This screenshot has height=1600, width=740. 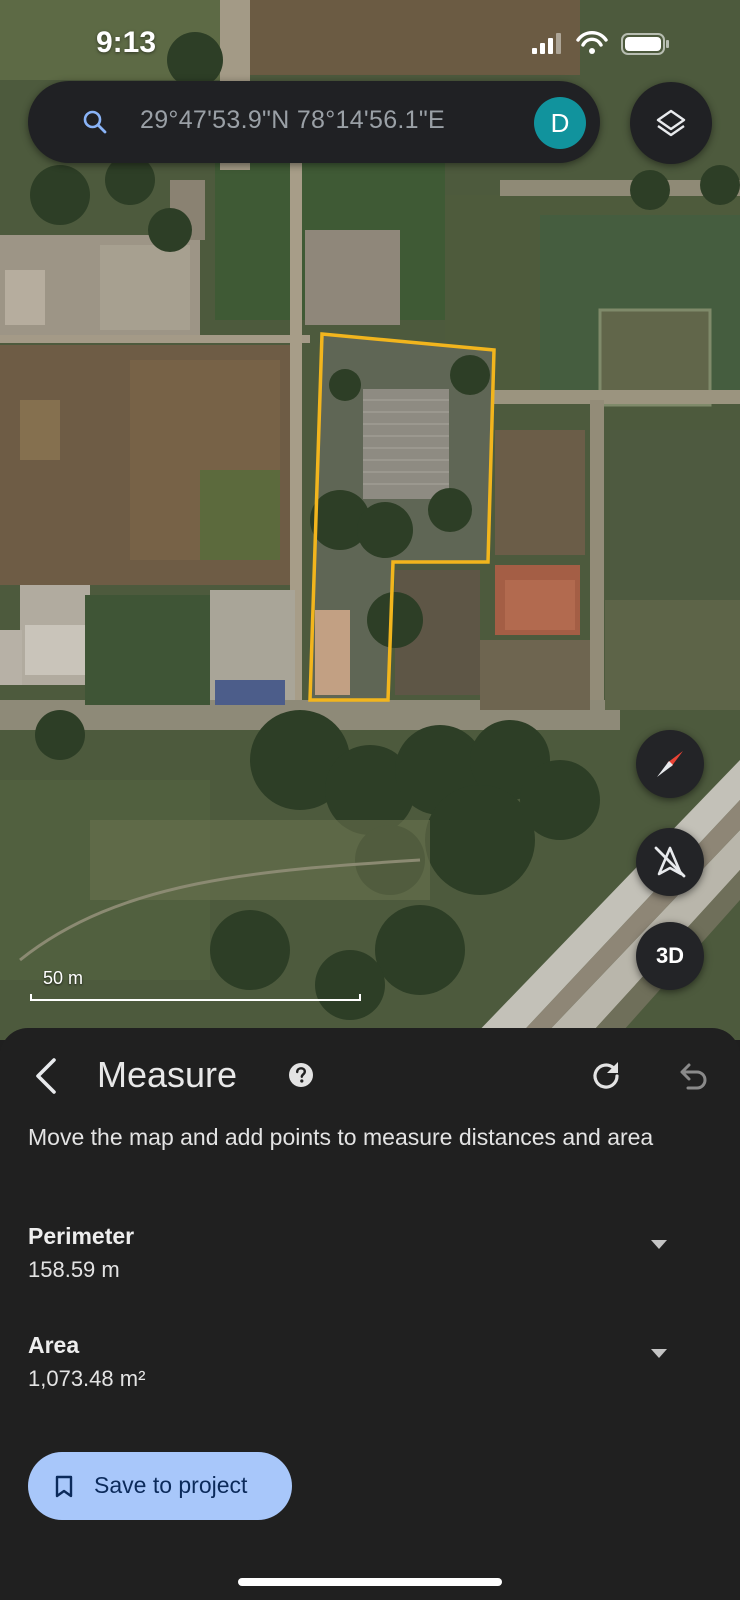 I want to click on cellular-signal-icon, so click(x=546, y=43).